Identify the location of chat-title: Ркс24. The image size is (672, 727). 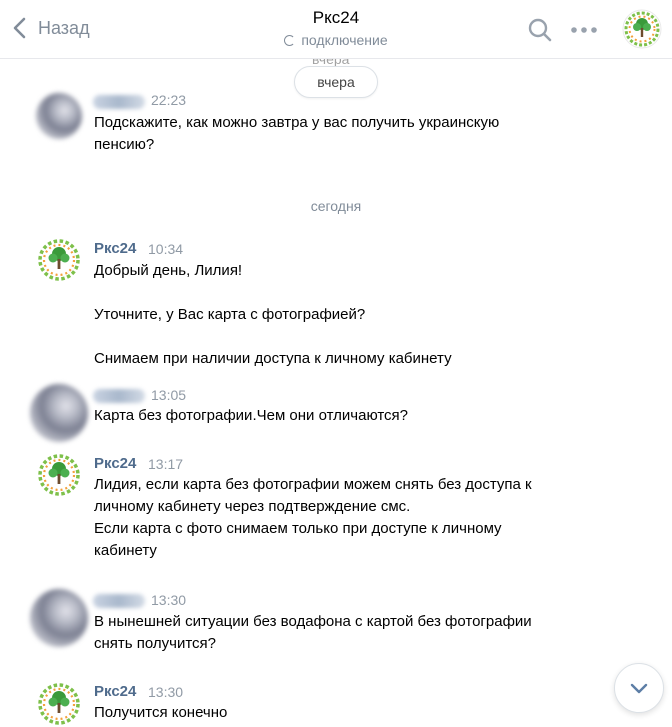
(336, 17).